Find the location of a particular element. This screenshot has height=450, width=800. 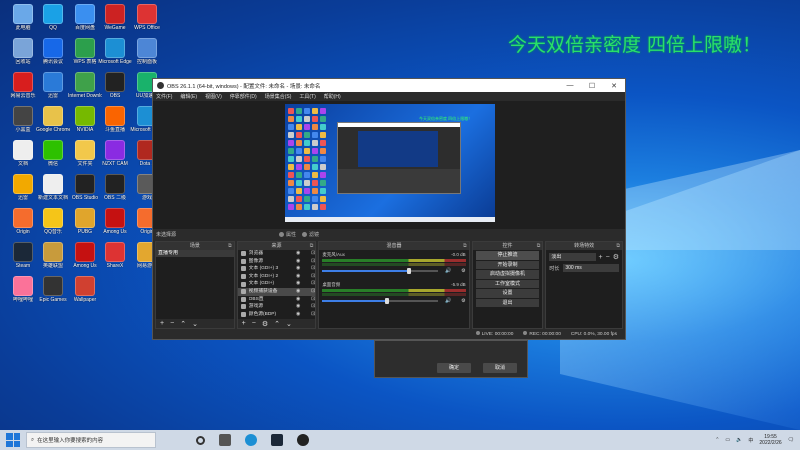

task-view-icon is located at coordinates (225, 440).